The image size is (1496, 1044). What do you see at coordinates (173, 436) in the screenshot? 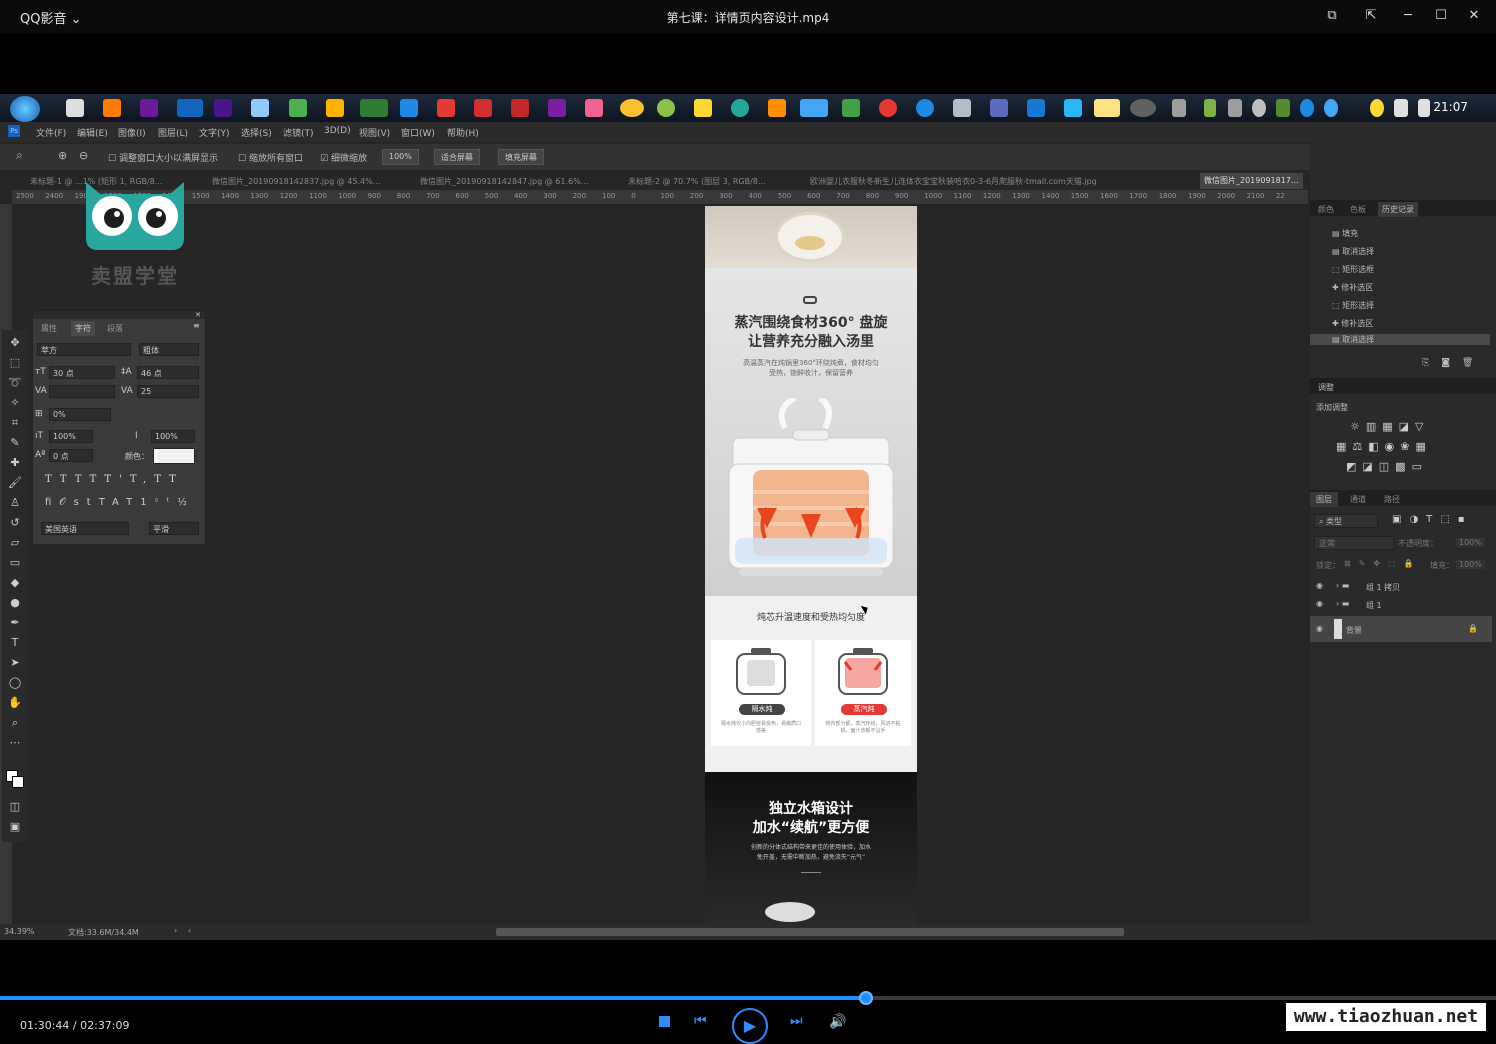
I see `horizontal-scale-field: 100%` at bounding box center [173, 436].